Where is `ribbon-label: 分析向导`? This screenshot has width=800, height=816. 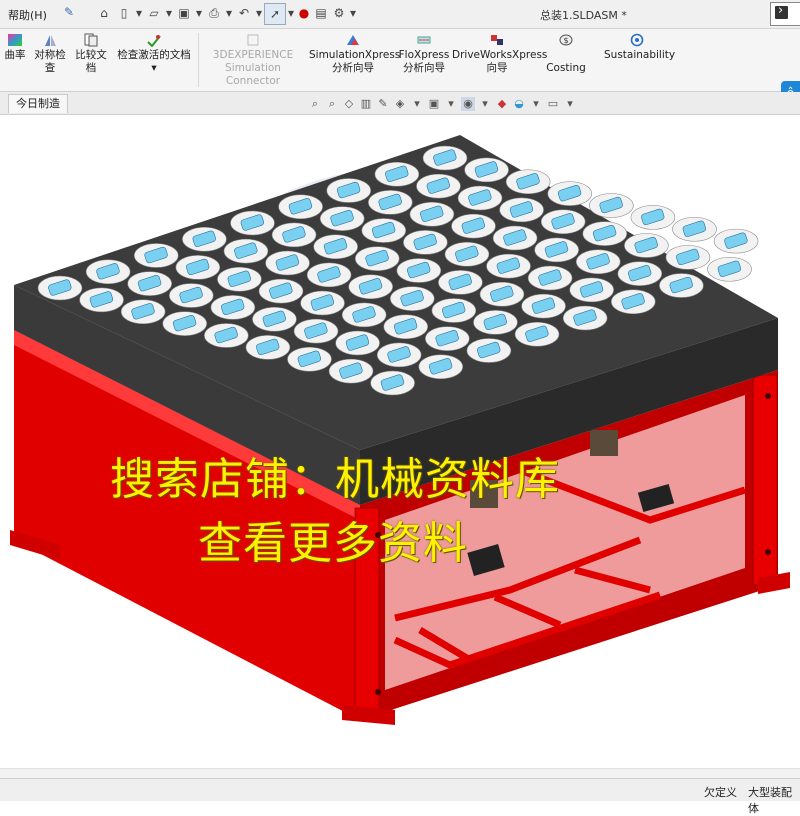 ribbon-label: 分析向导 is located at coordinates (353, 68).